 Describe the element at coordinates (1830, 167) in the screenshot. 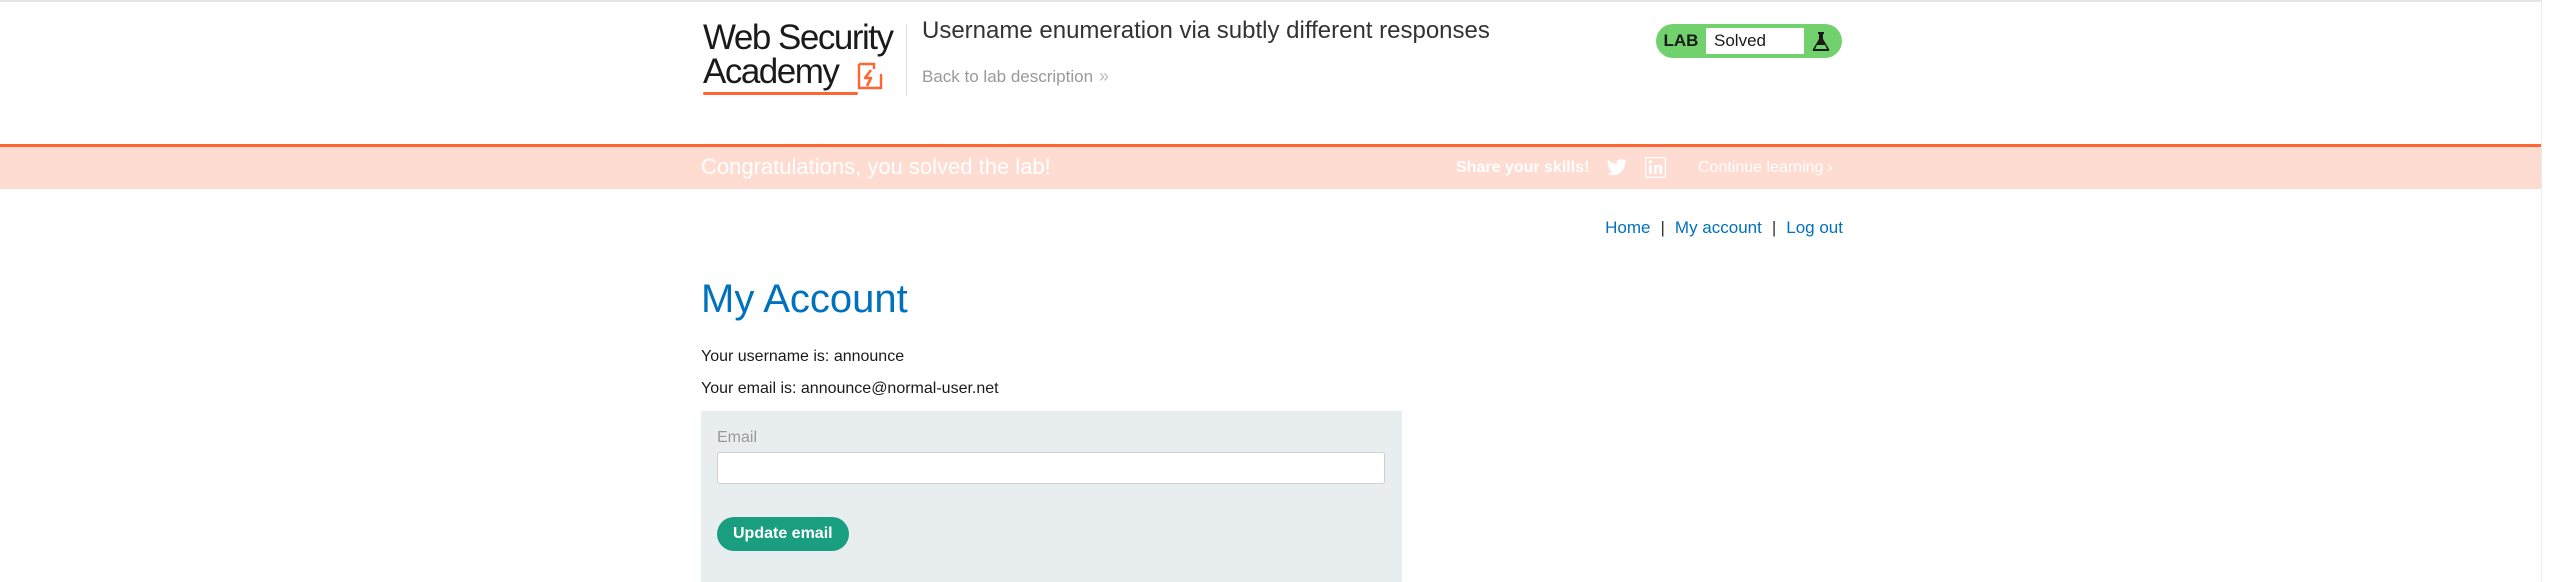

I see `chevron-right-icon: ›` at that location.